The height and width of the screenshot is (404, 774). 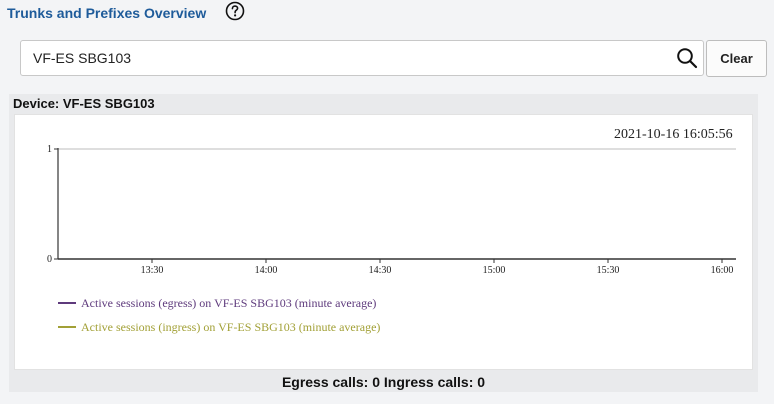 I want to click on x-tick-label: 14:00, so click(x=266, y=270).